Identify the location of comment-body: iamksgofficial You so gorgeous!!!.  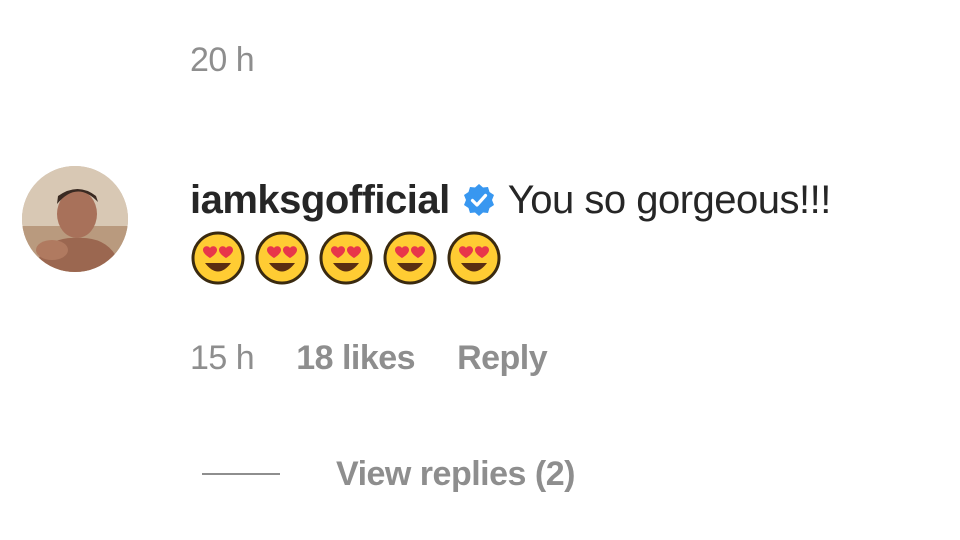
(510, 200).